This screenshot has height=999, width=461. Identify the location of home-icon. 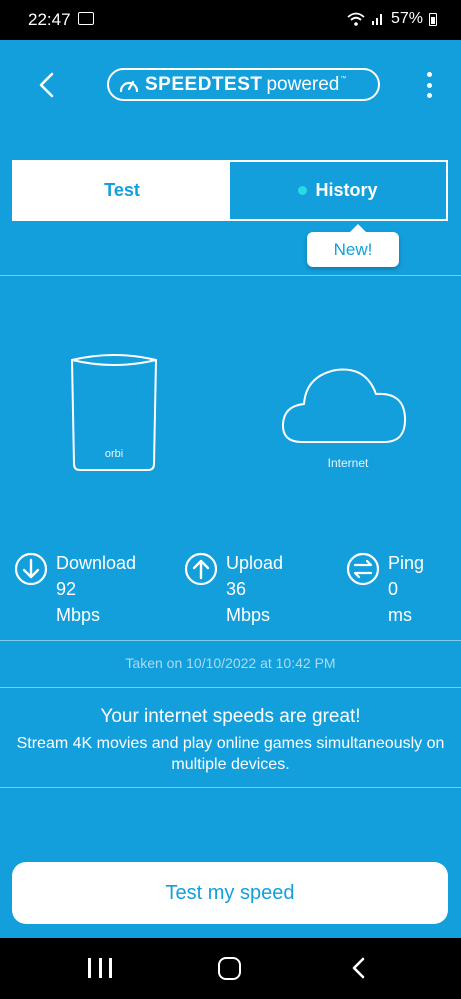
(229, 968).